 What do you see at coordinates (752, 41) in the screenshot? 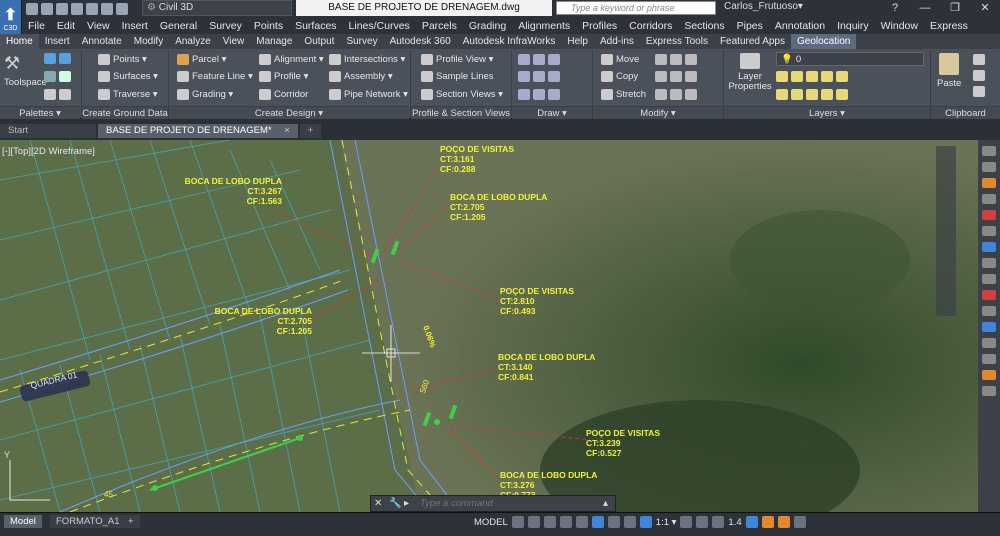
I see `tab-featured-apps: Featured Apps` at bounding box center [752, 41].